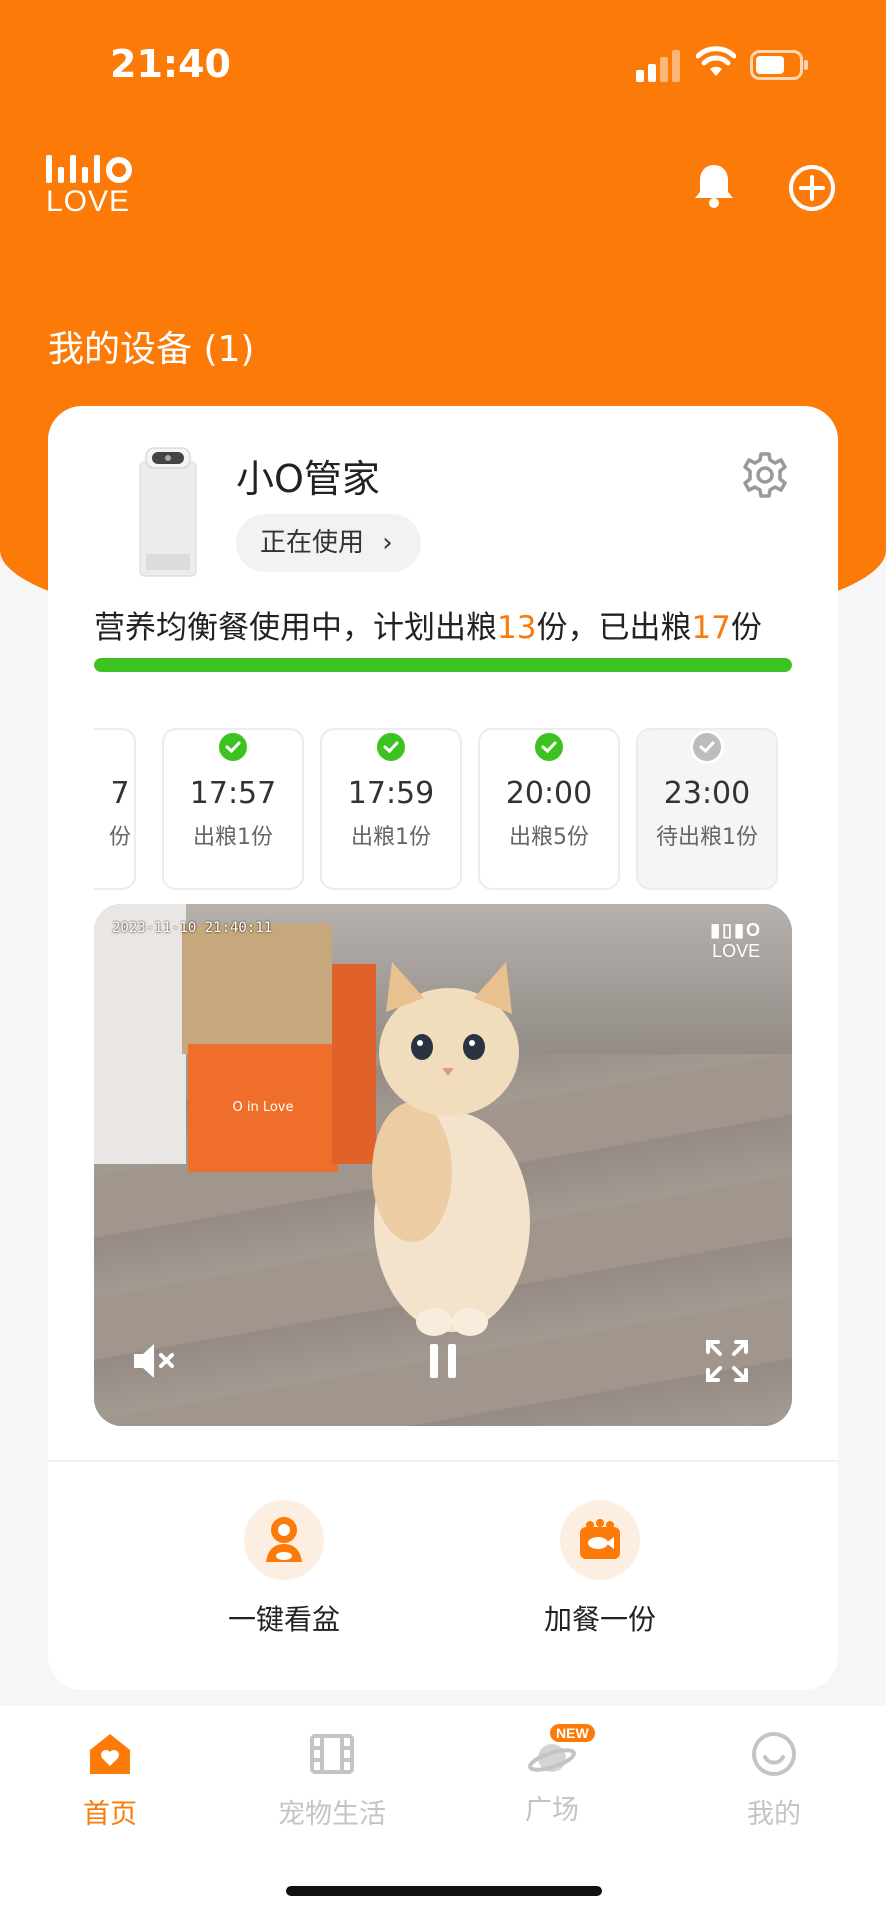  What do you see at coordinates (614, 628) in the screenshot?
I see `plan-mid: 份，已出粮` at bounding box center [614, 628].